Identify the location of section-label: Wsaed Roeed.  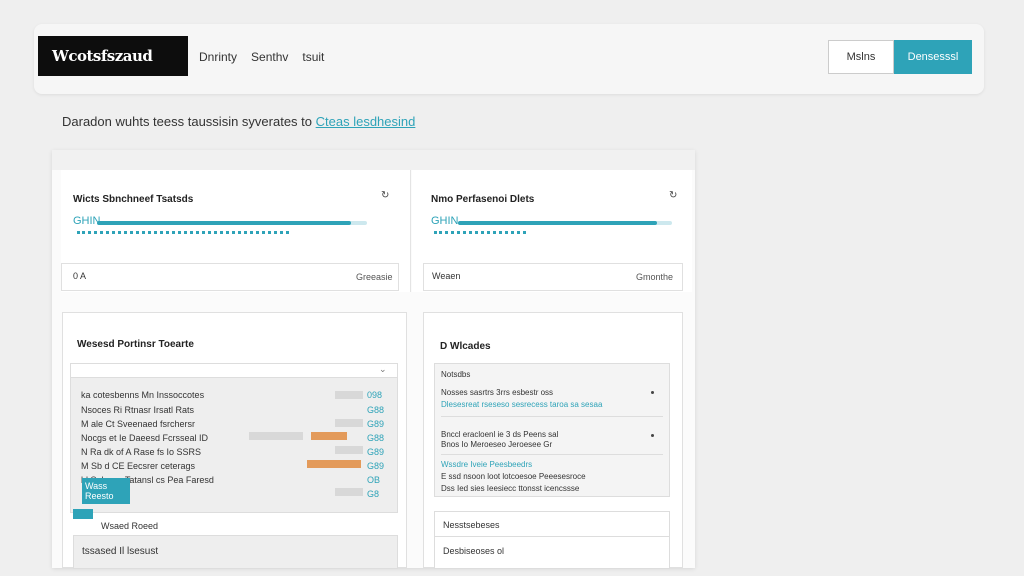
(130, 526).